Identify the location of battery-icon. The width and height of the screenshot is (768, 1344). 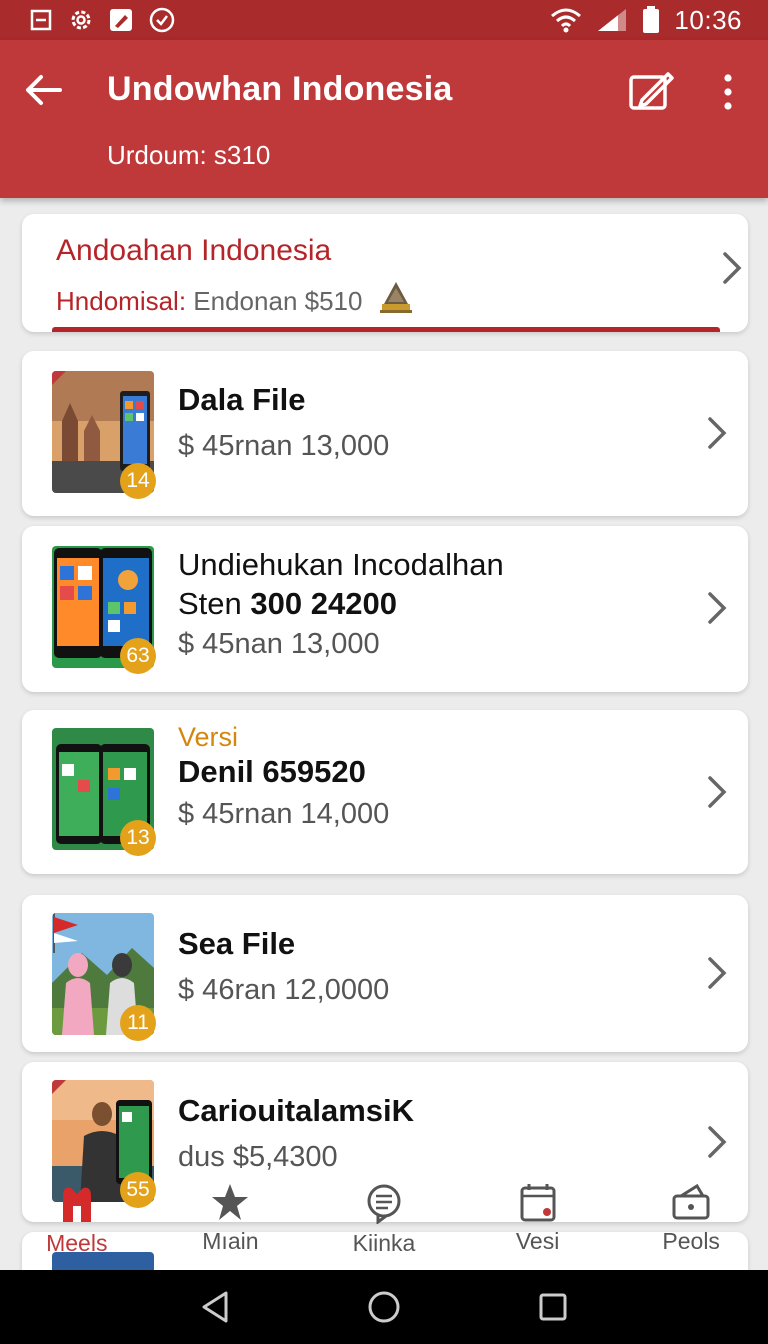
(651, 19).